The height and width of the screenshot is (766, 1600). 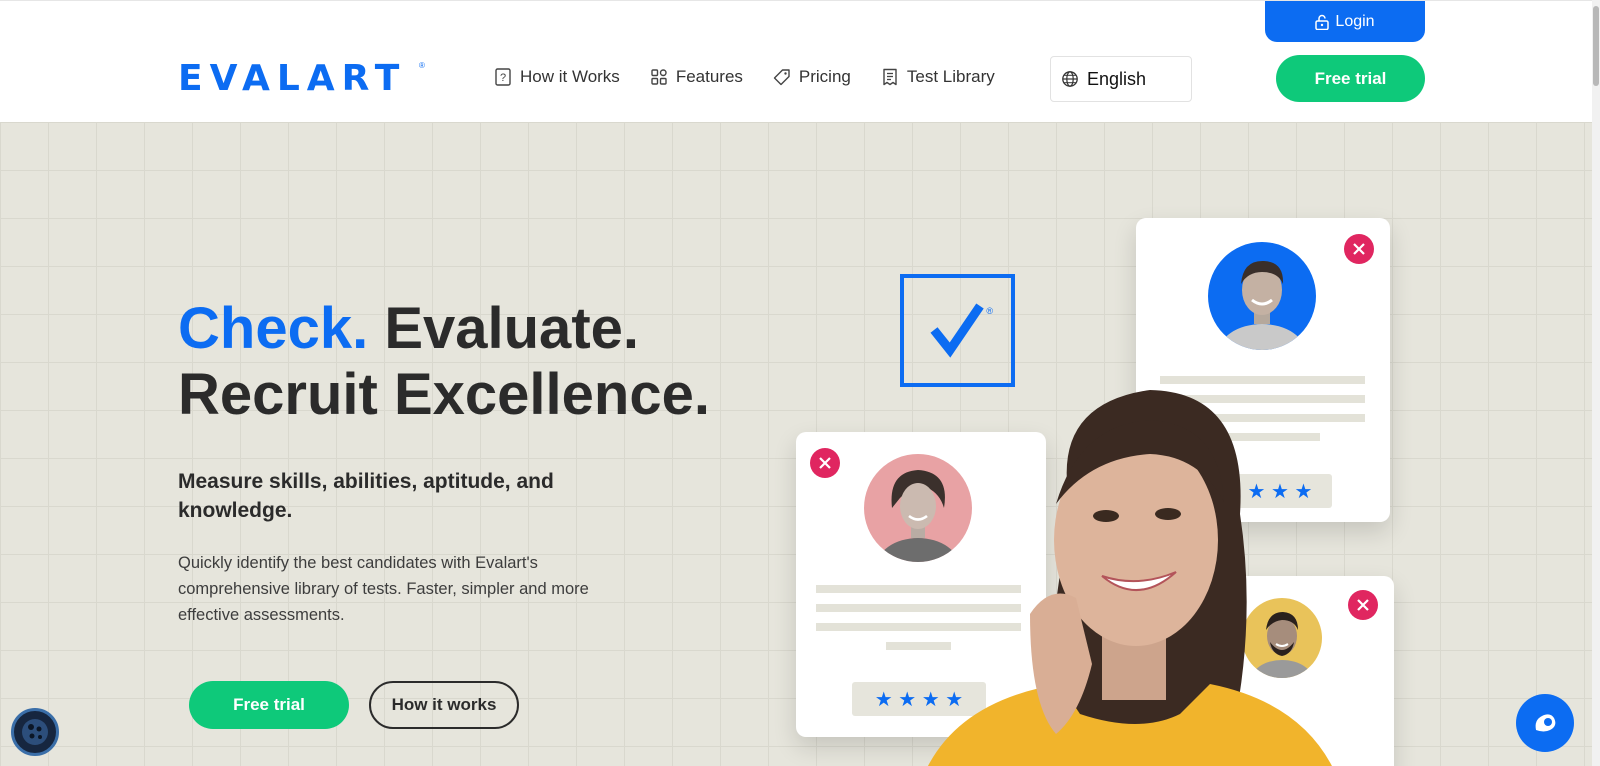 I want to click on logo-registered-mark: ®, so click(x=422, y=65).